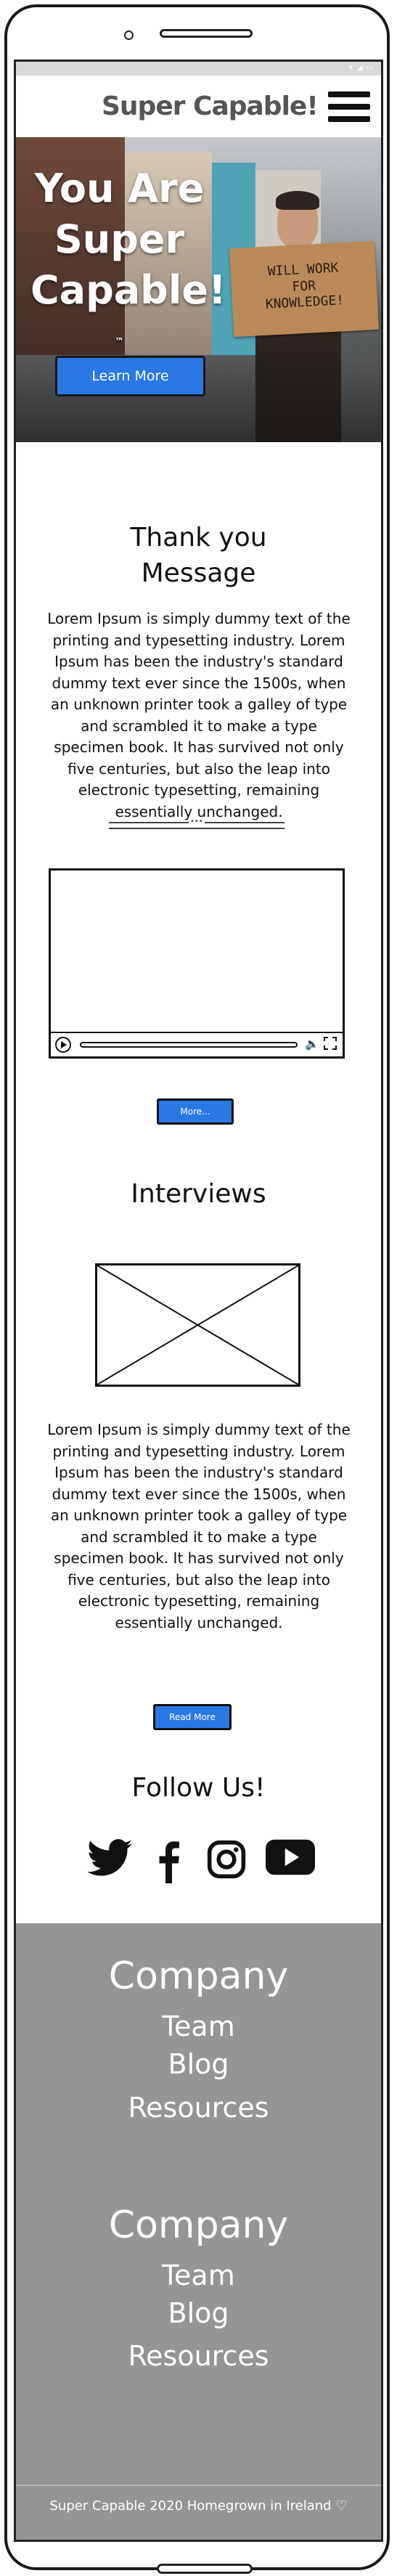 The height and width of the screenshot is (2576, 397). What do you see at coordinates (206, 33) in the screenshot?
I see `speaker` at bounding box center [206, 33].